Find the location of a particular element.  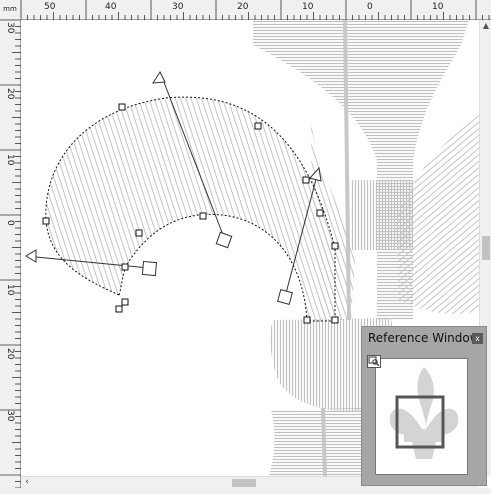

zoom-icon is located at coordinates (374, 361).